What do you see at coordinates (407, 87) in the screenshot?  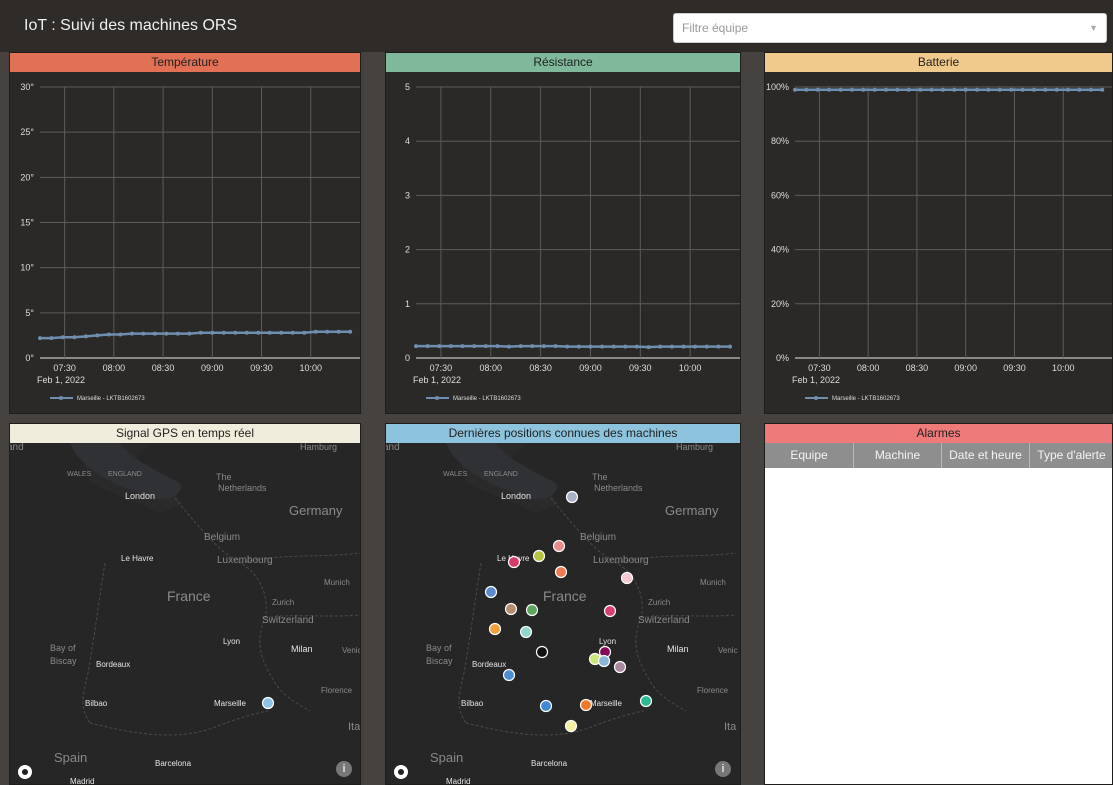 I see `y-tick-label: 5` at bounding box center [407, 87].